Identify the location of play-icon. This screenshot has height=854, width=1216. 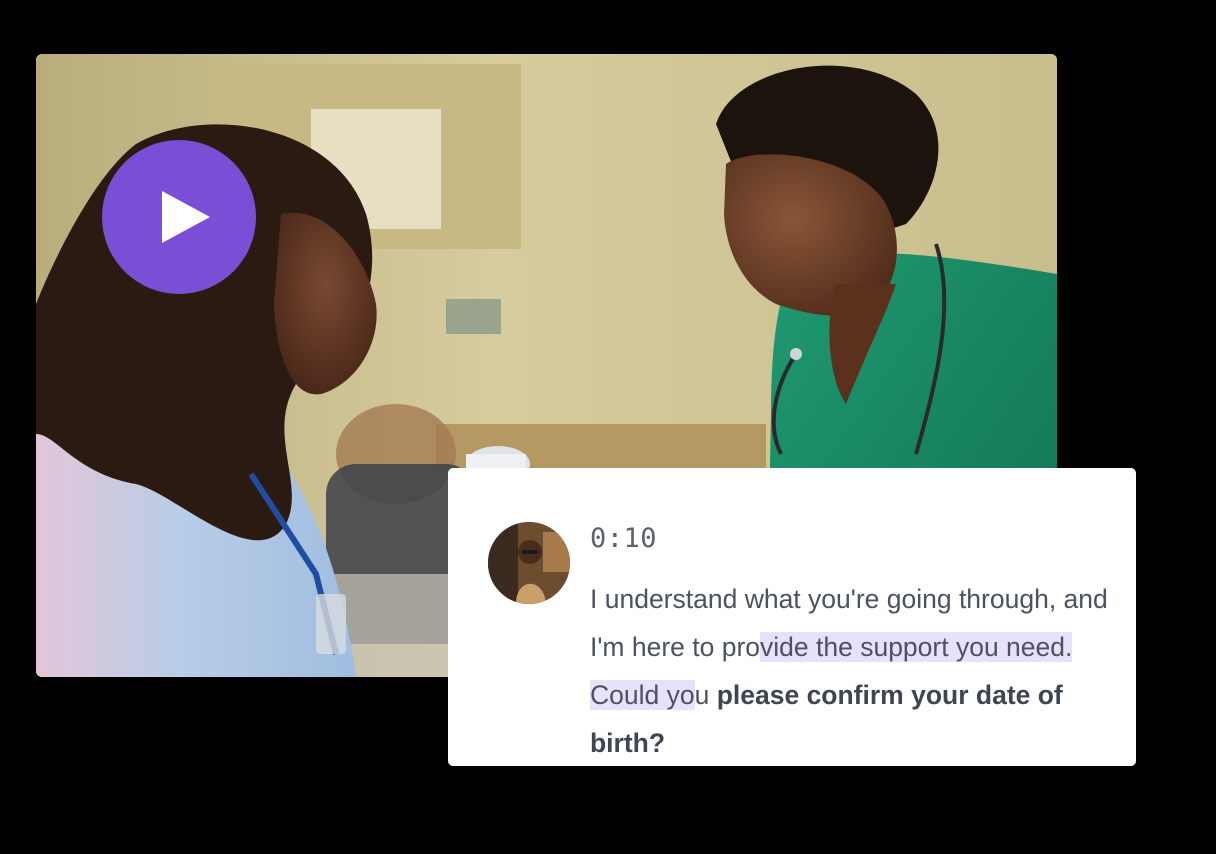
(186, 217).